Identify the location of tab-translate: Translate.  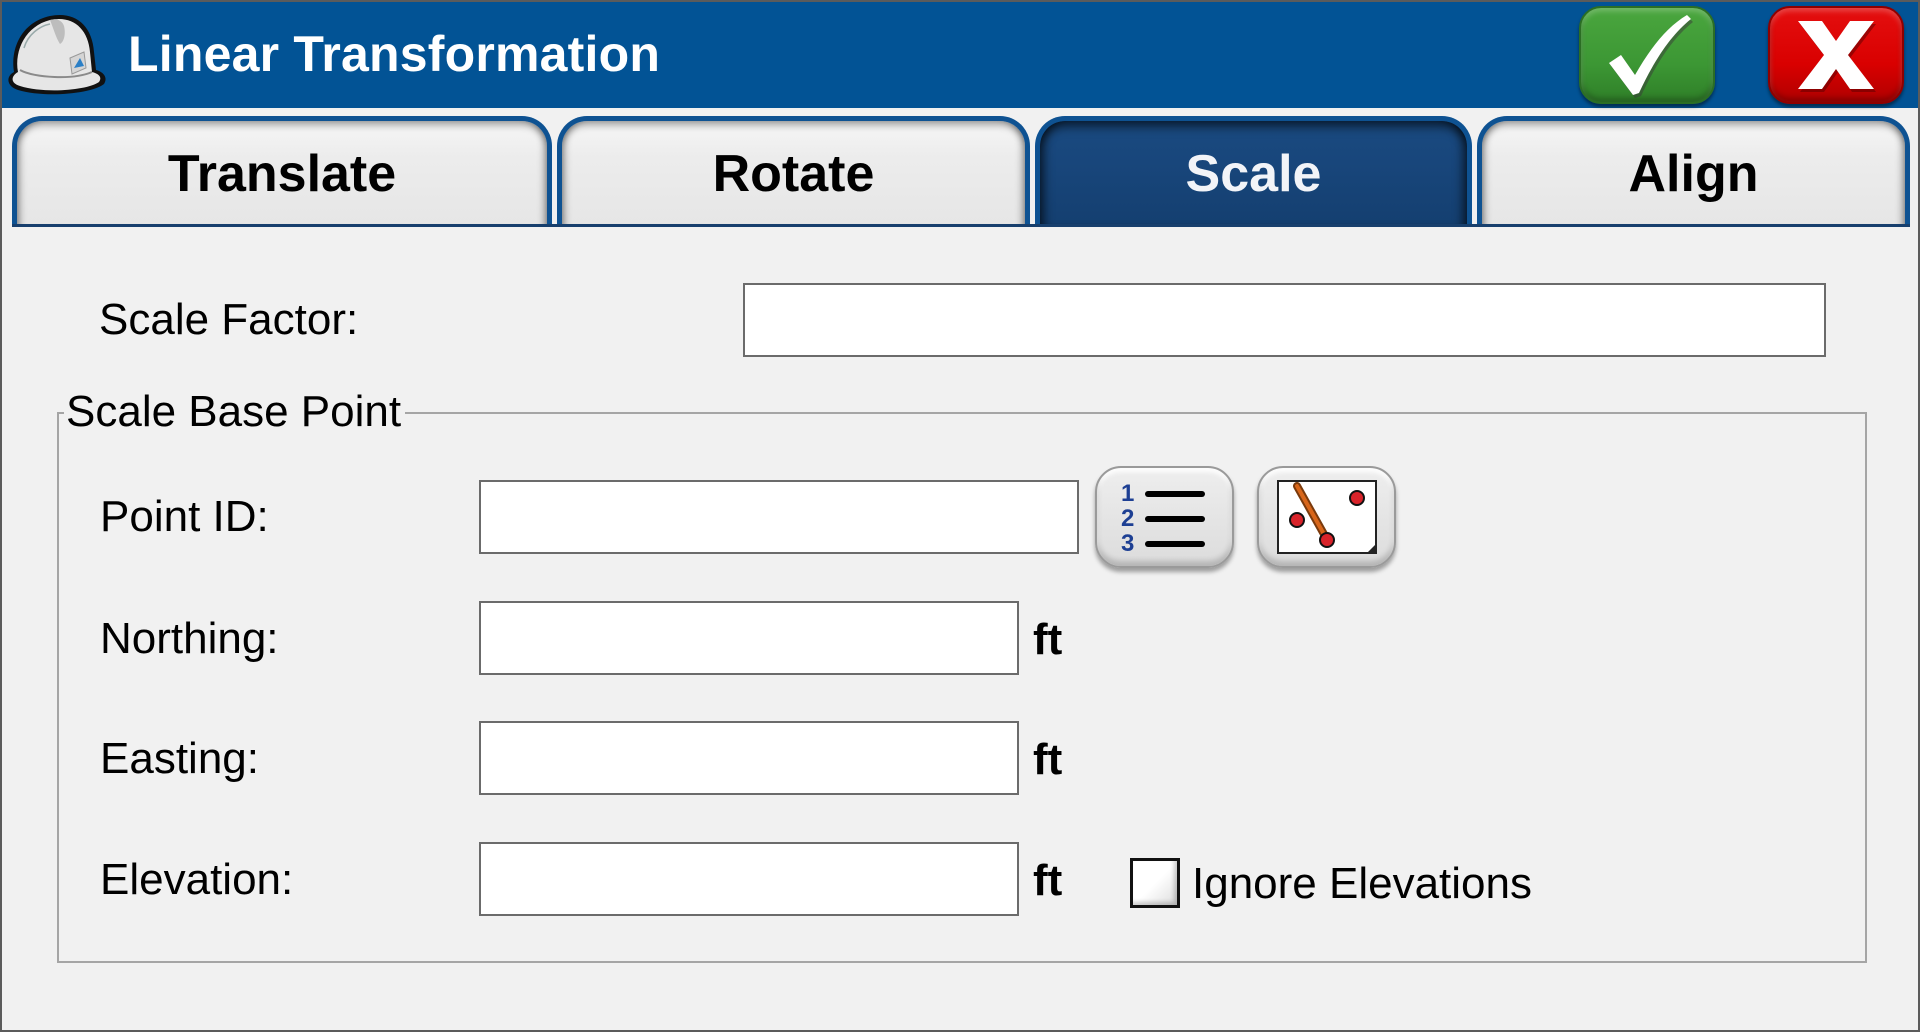
(282, 171).